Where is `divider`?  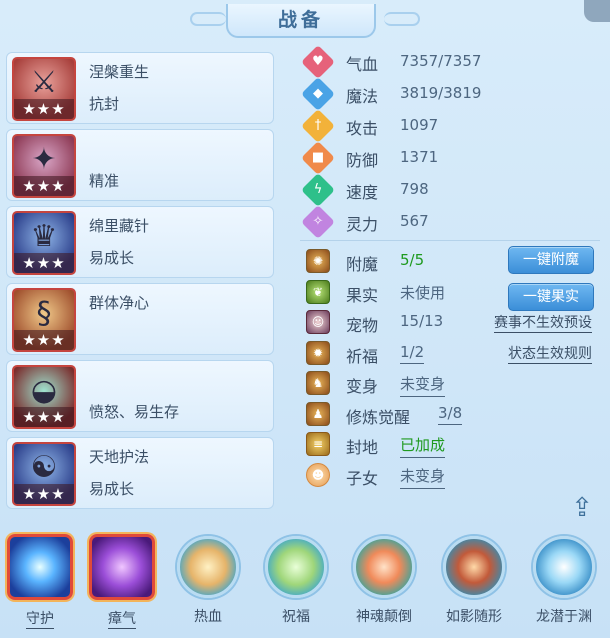 divider is located at coordinates (450, 240).